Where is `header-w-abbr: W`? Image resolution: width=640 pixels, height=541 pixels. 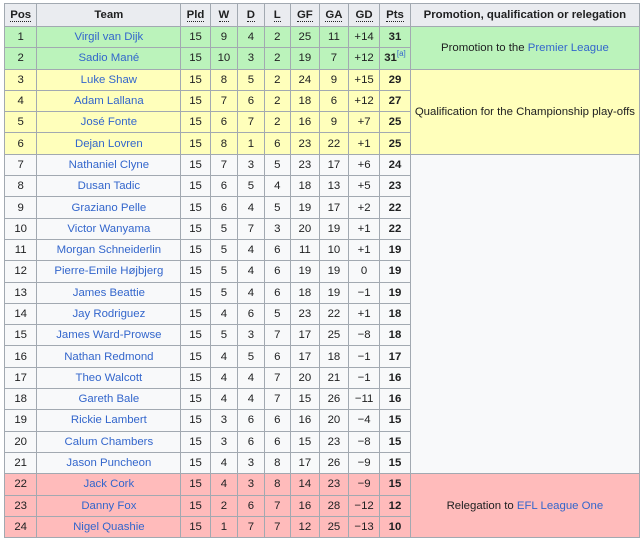 header-w-abbr: W is located at coordinates (224, 15).